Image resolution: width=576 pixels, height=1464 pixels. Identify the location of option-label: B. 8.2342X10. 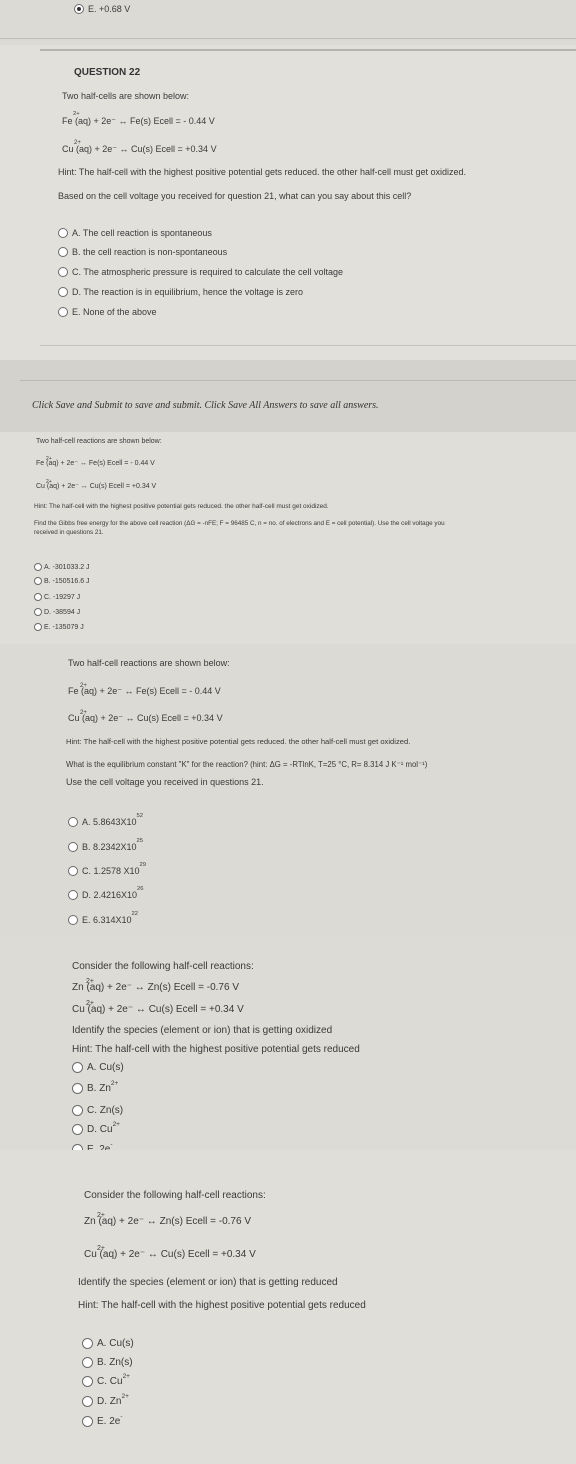
(109, 847).